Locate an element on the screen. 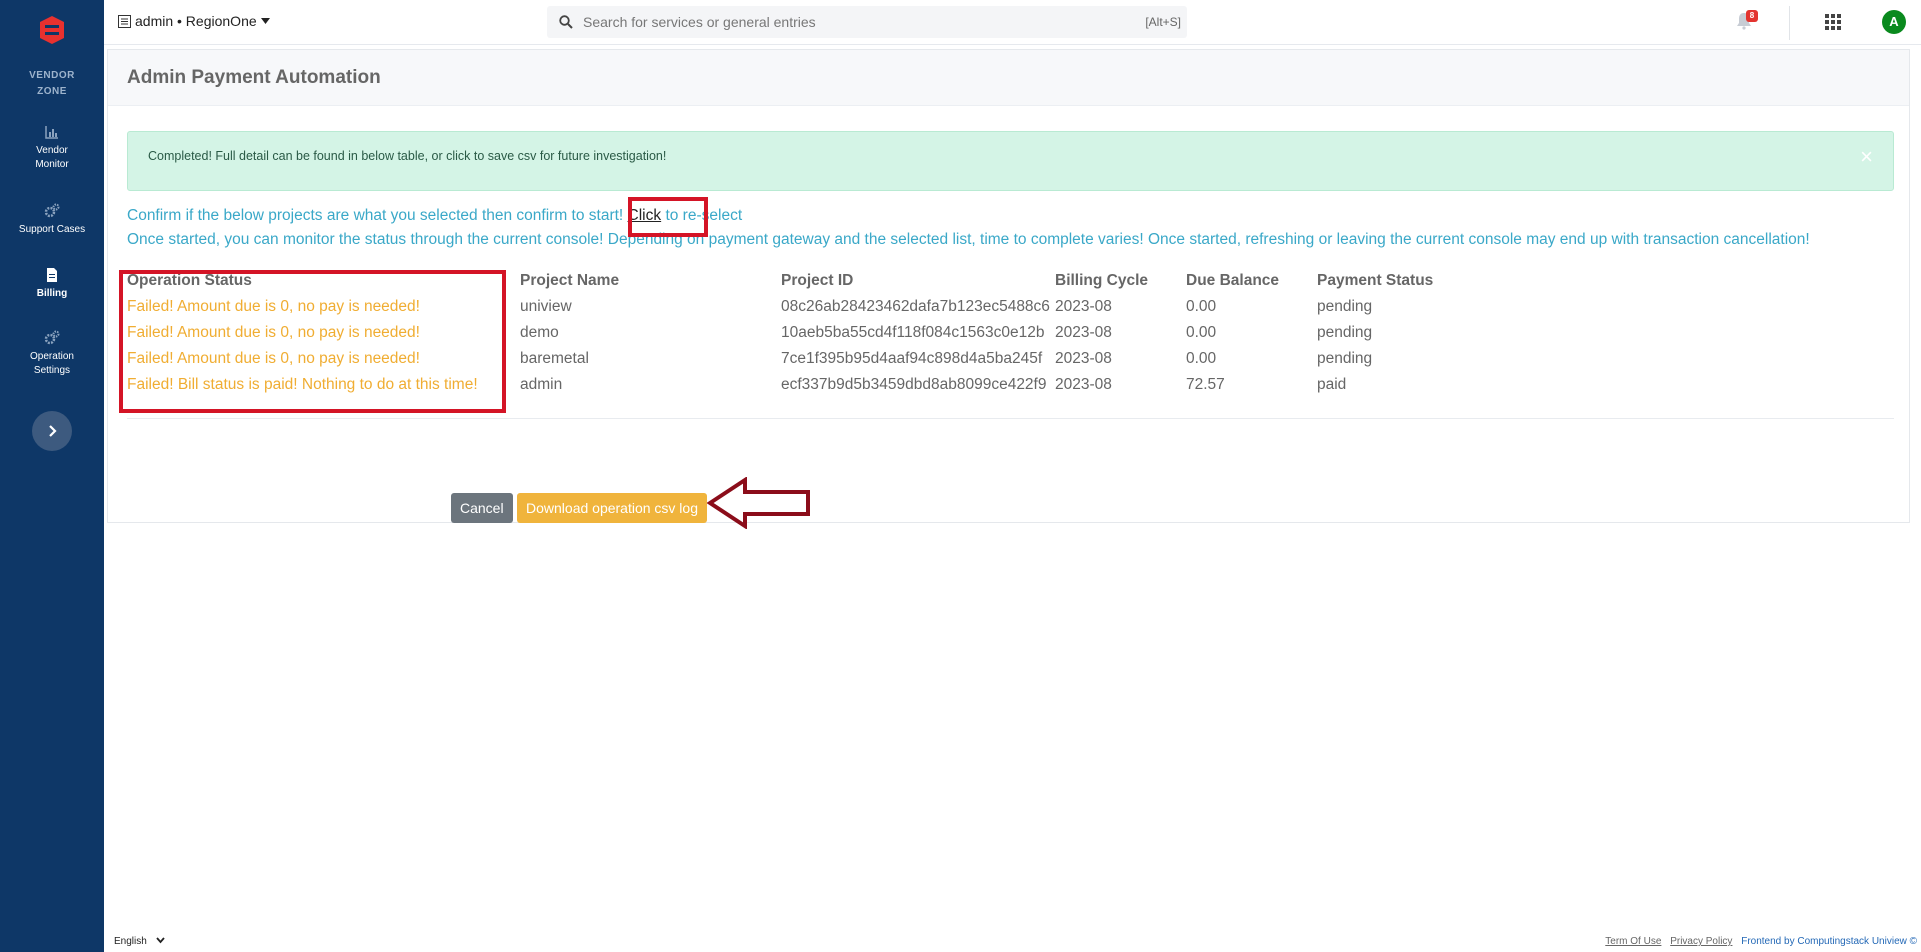 This screenshot has height=952, width=1921. column-header-project-id: Project ID is located at coordinates (817, 280).